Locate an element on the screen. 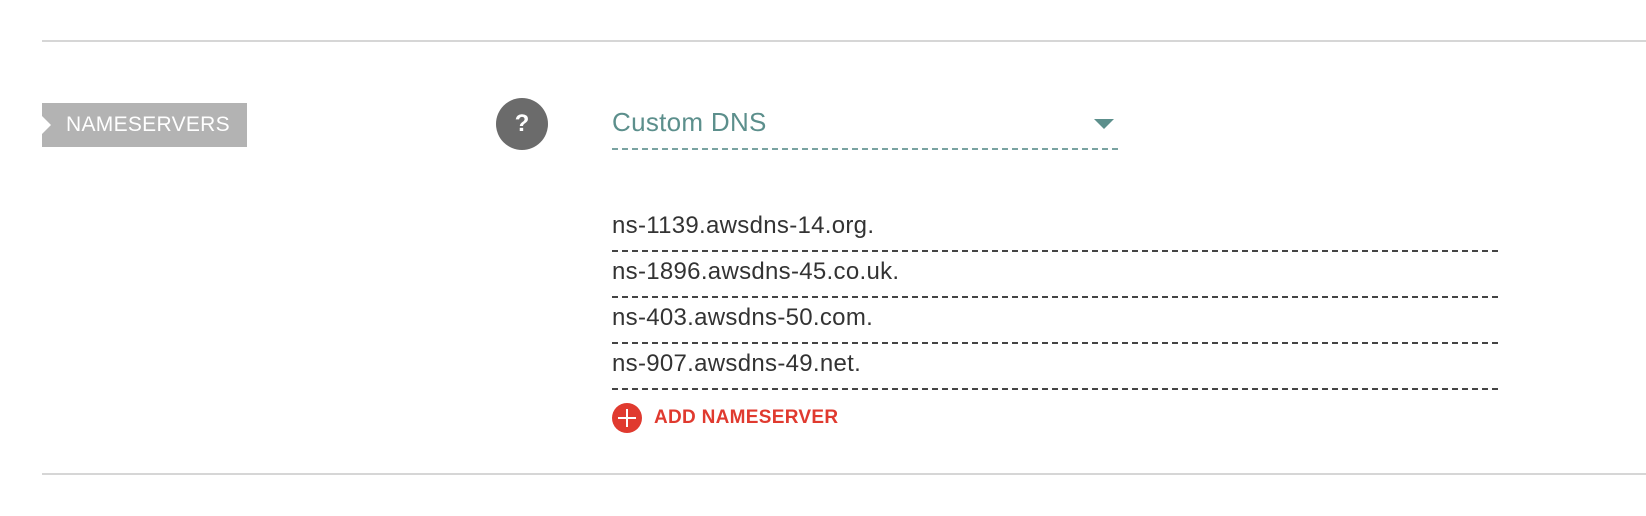  add-nameserver-label: ADD NAMESERVER is located at coordinates (746, 417).